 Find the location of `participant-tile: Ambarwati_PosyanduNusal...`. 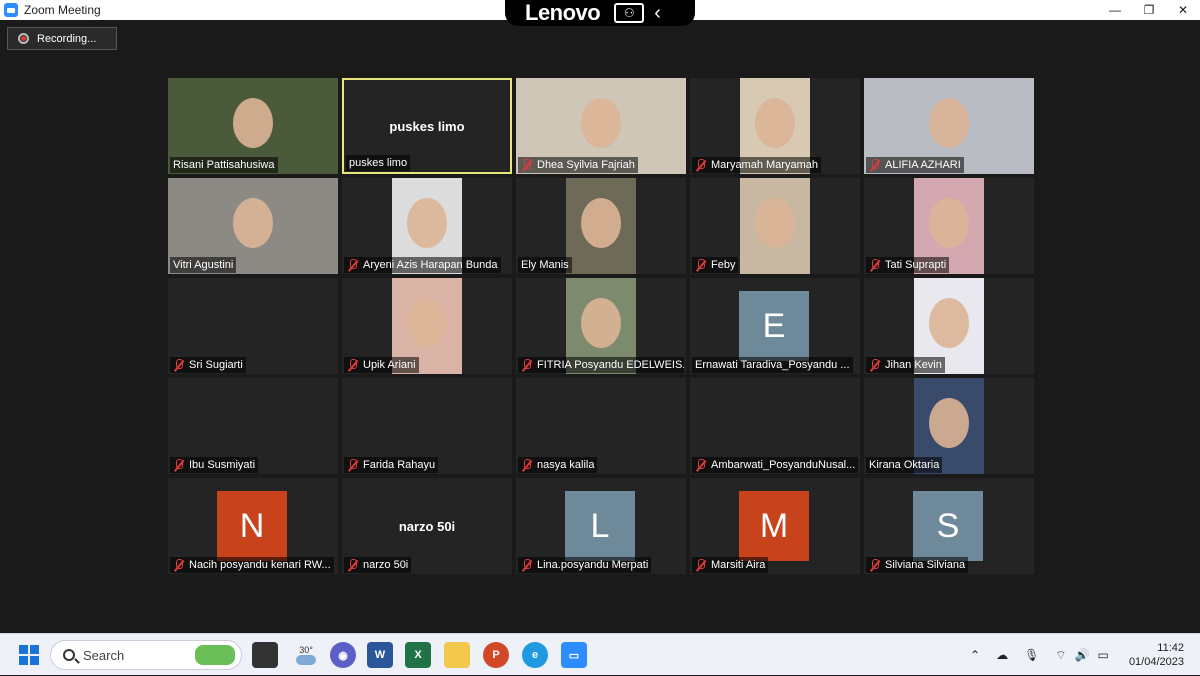

participant-tile: Ambarwati_PosyanduNusal... is located at coordinates (775, 426).